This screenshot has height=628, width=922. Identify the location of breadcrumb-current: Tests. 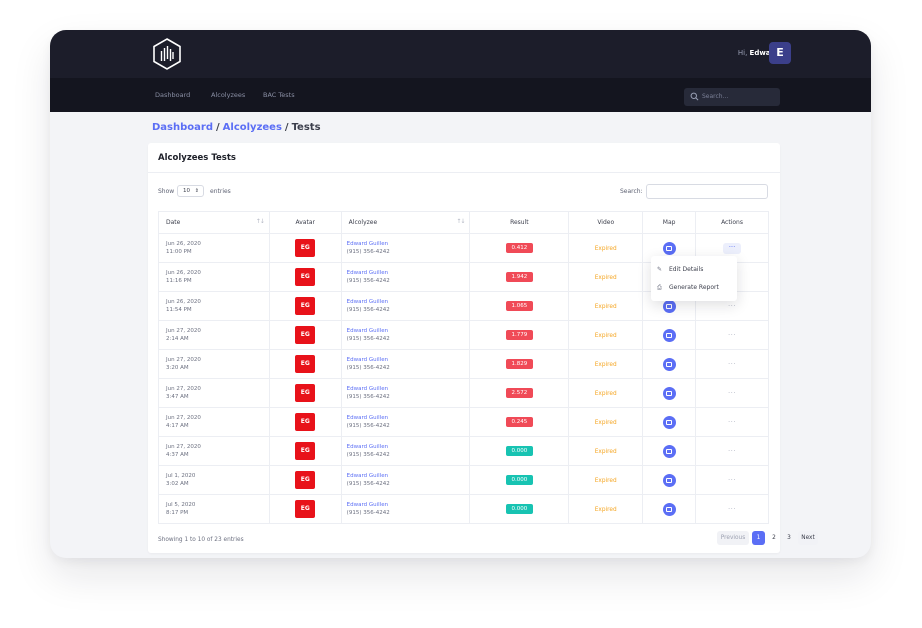
(306, 127).